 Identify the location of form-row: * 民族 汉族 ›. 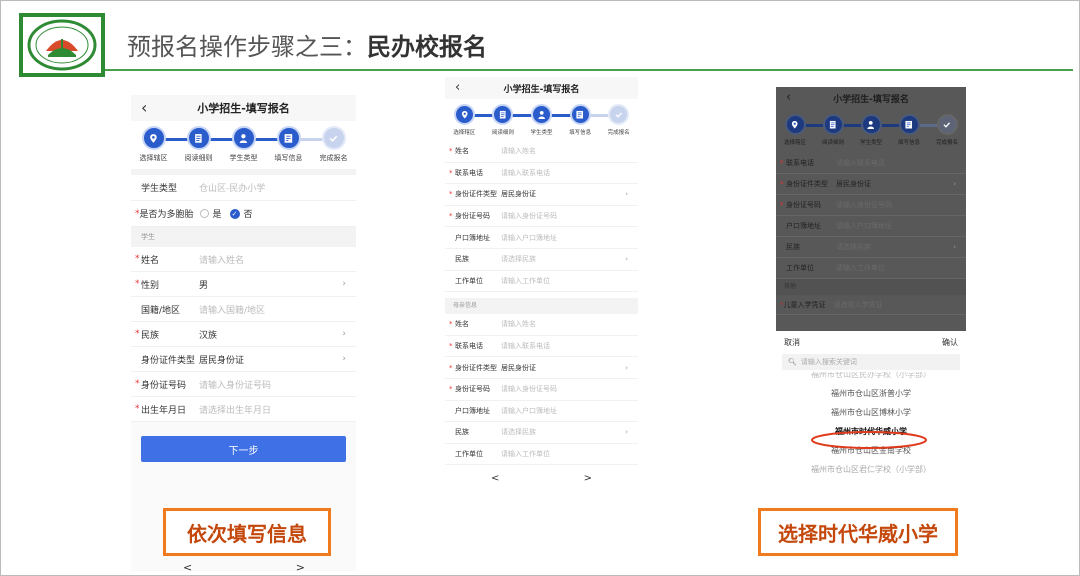
(243, 334).